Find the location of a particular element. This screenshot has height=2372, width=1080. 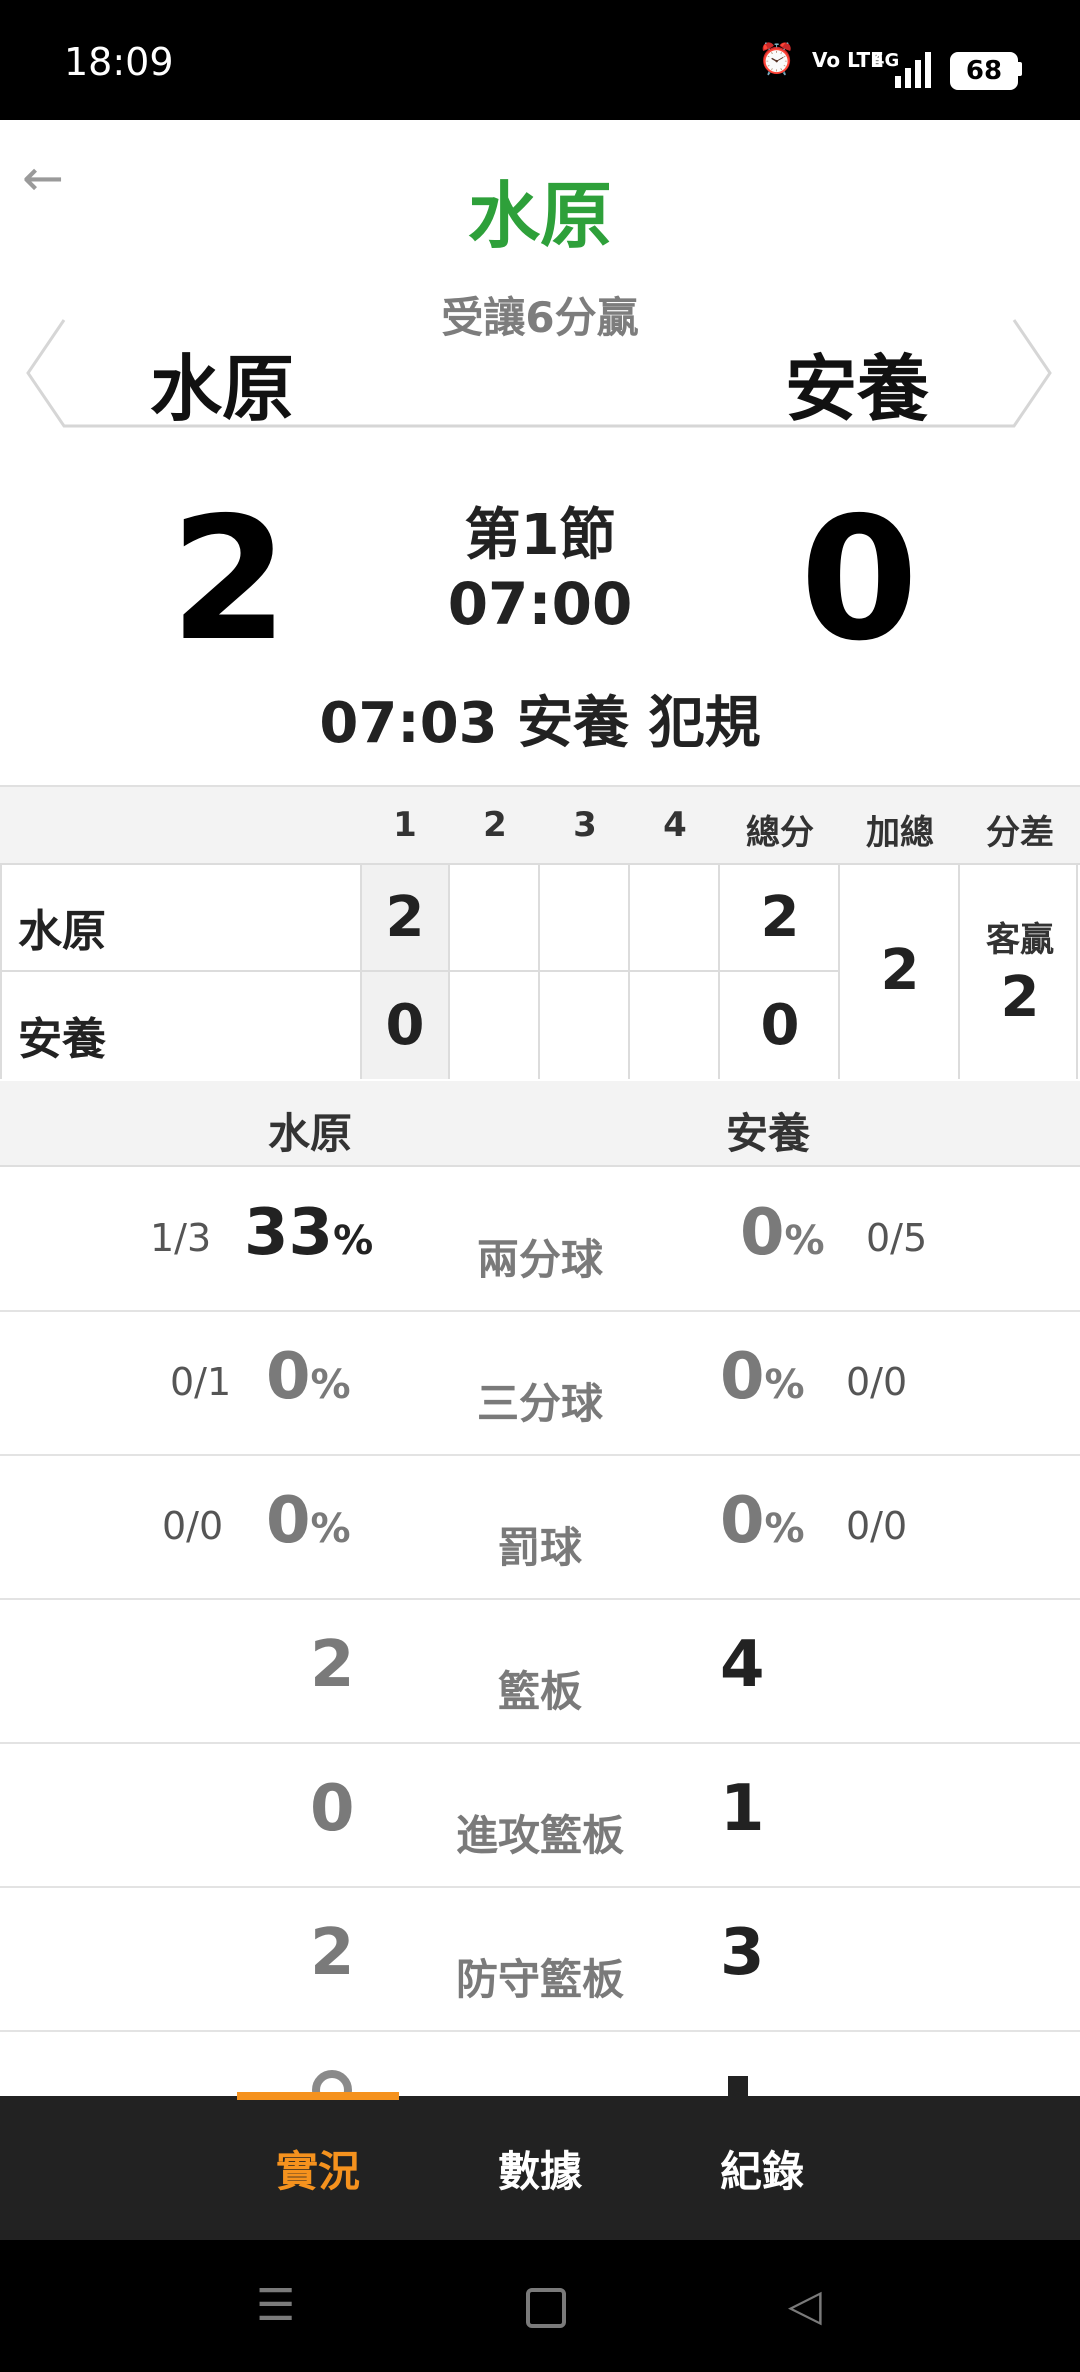

stat-label: 三分球 is located at coordinates (539, 1403).